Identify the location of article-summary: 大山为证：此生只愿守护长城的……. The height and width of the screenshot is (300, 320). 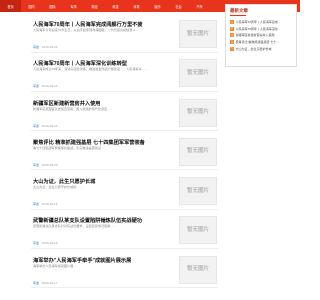
(58, 187).